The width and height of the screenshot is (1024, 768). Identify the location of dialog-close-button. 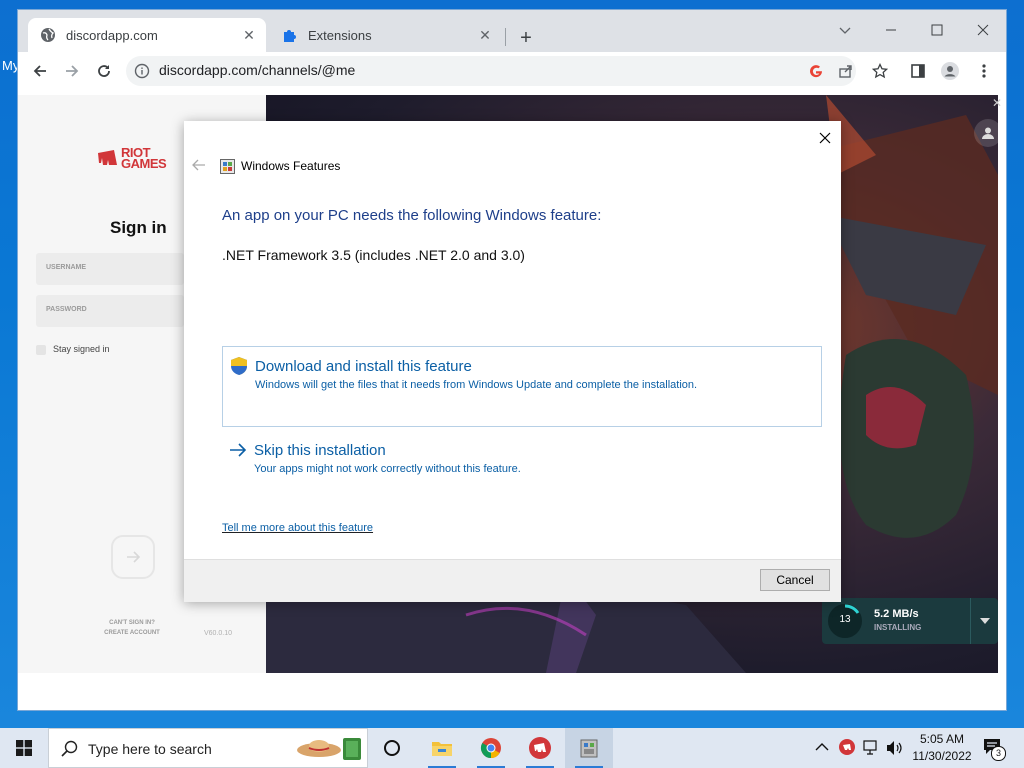
(825, 138).